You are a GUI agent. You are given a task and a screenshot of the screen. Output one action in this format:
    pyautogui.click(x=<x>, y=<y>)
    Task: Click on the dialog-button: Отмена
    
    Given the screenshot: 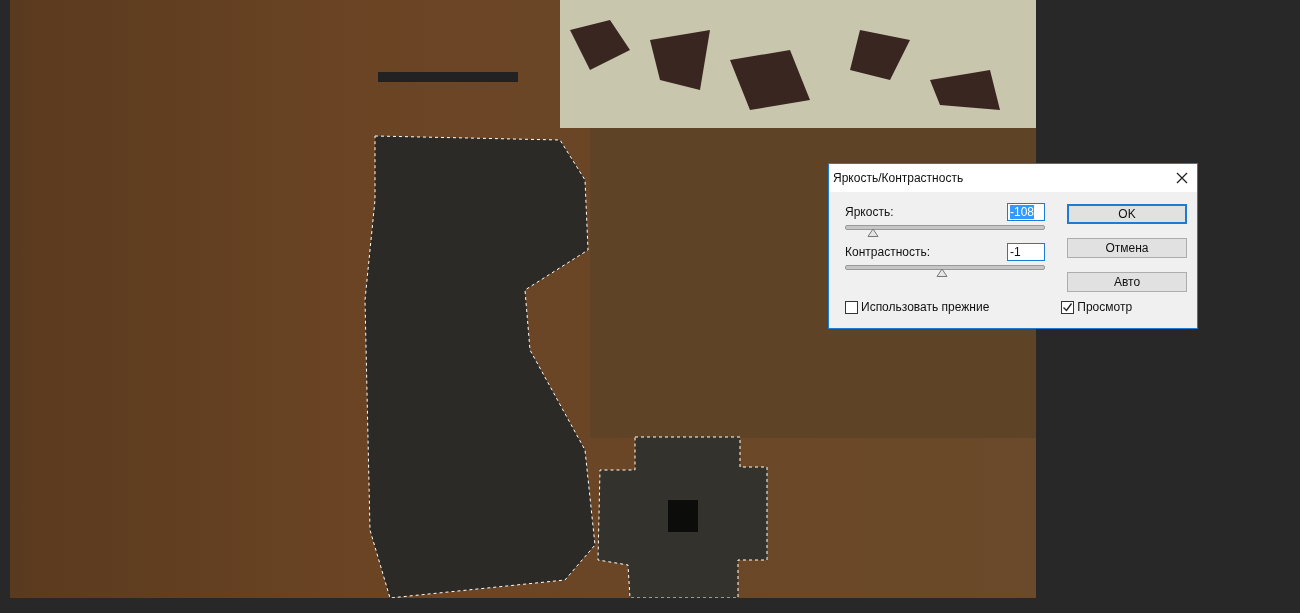 What is the action you would take?
    pyautogui.click(x=1127, y=248)
    